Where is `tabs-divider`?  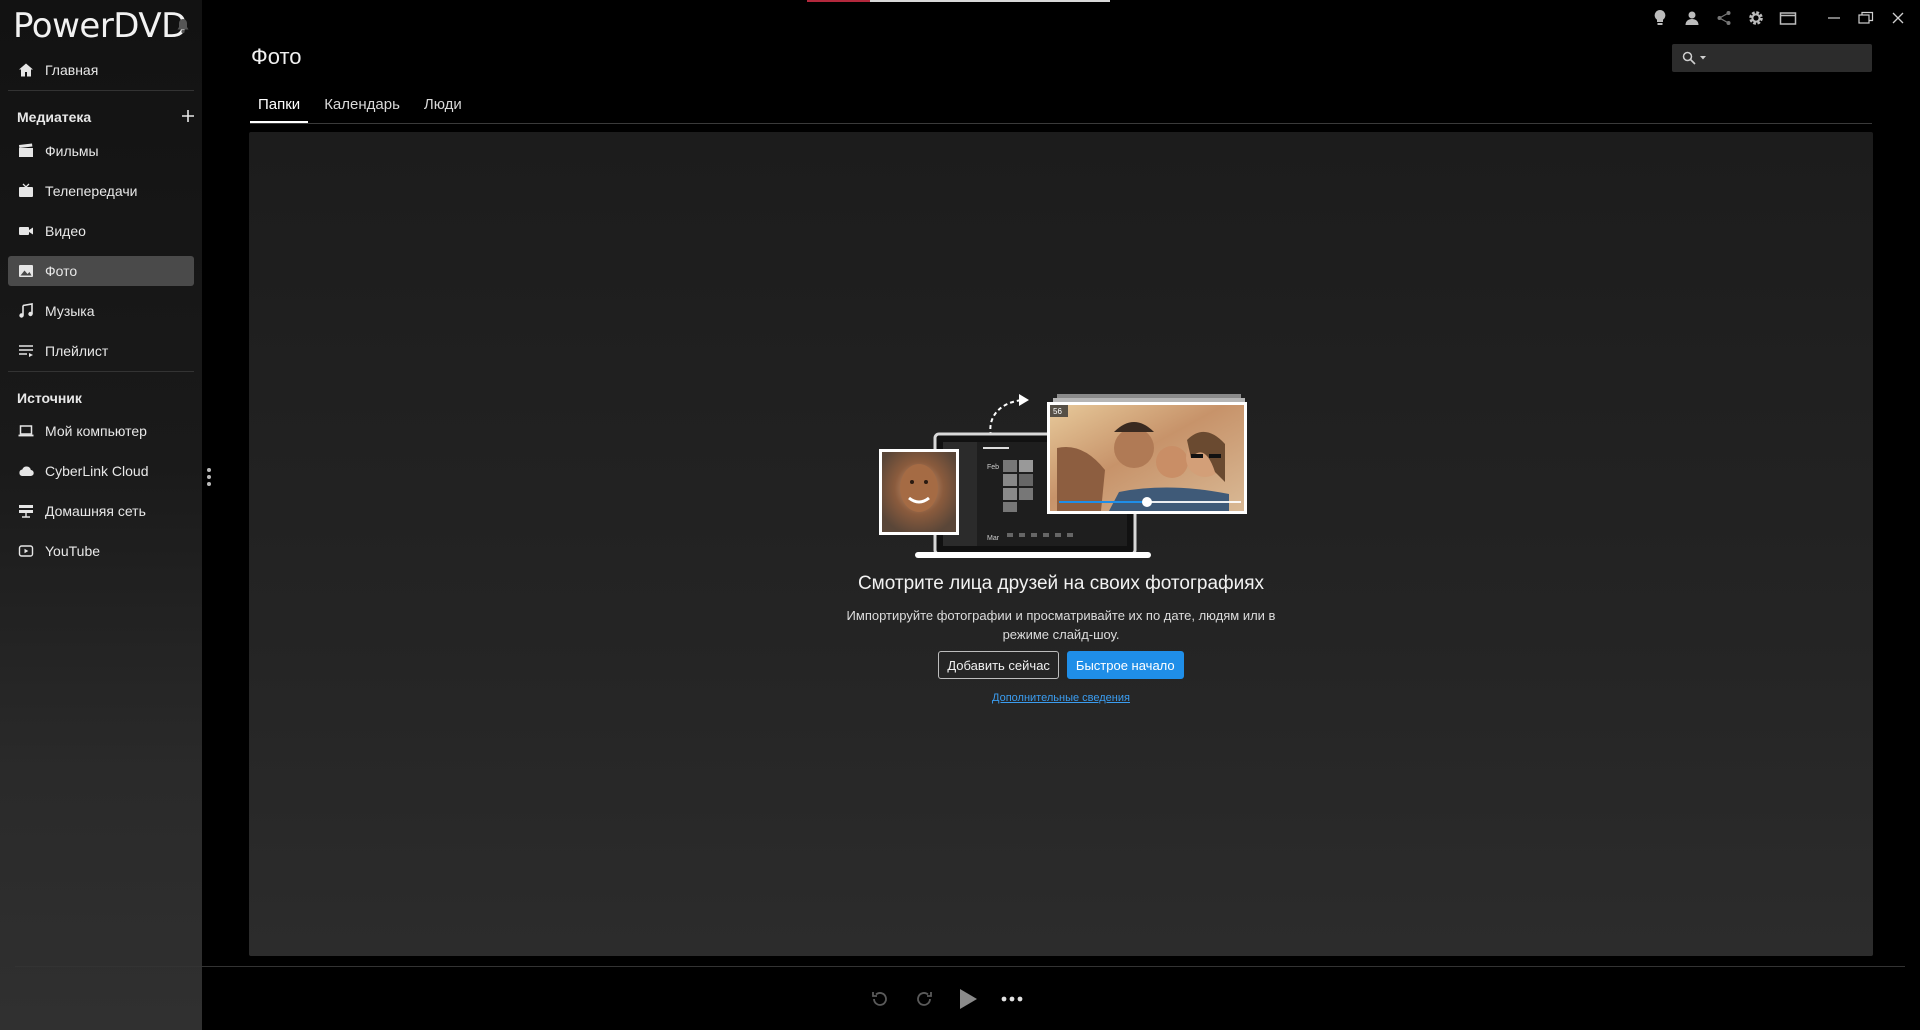 tabs-divider is located at coordinates (1061, 123).